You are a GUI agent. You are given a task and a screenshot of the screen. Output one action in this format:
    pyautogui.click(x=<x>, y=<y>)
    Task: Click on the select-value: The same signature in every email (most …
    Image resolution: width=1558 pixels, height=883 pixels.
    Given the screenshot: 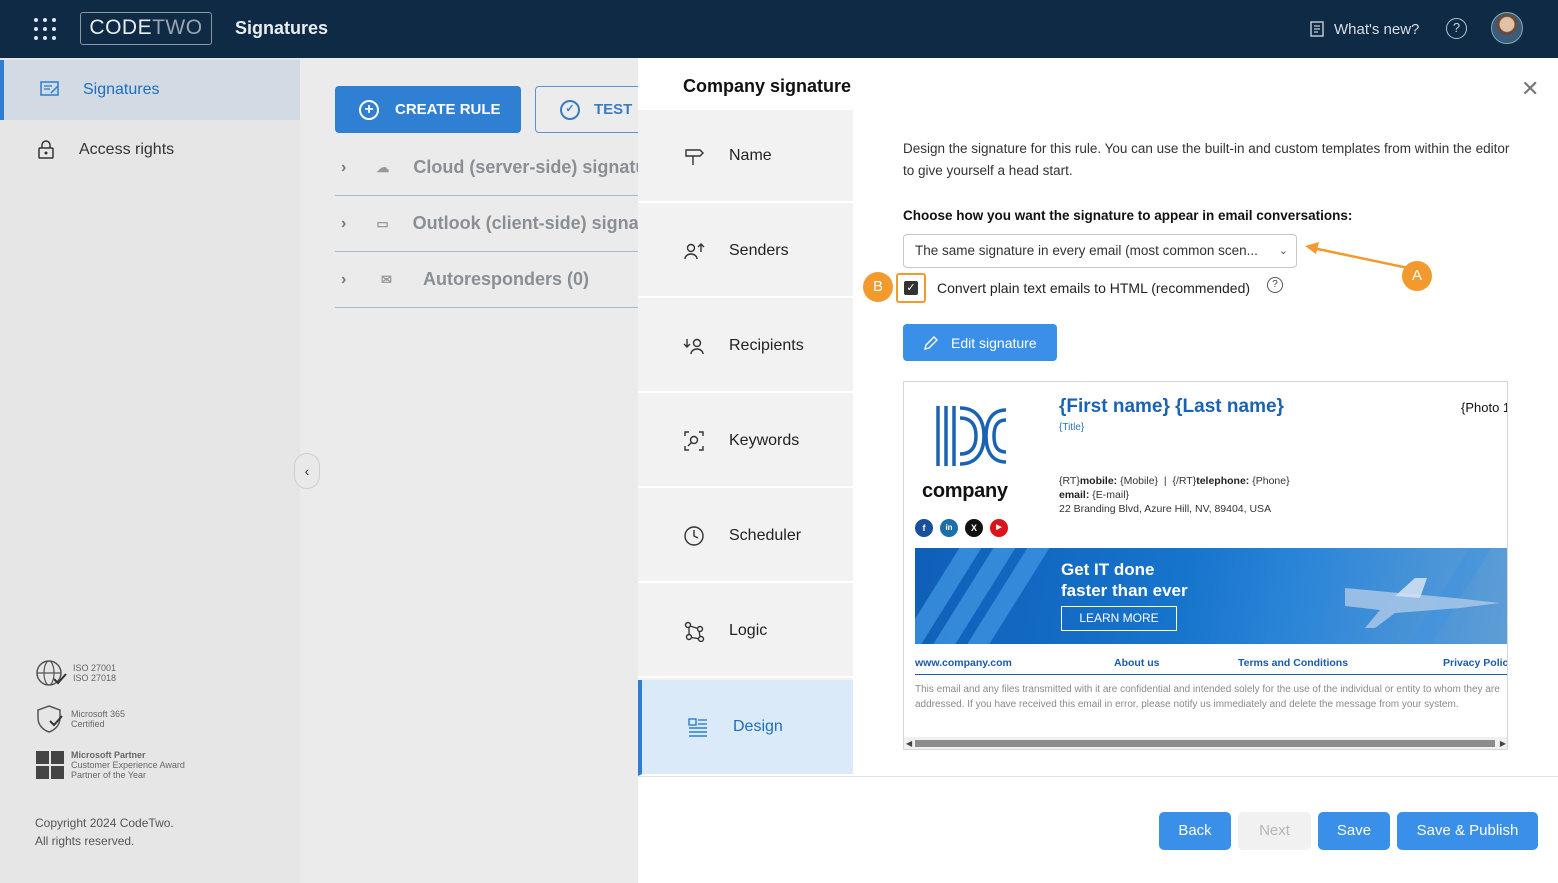 What is the action you would take?
    pyautogui.click(x=1086, y=250)
    